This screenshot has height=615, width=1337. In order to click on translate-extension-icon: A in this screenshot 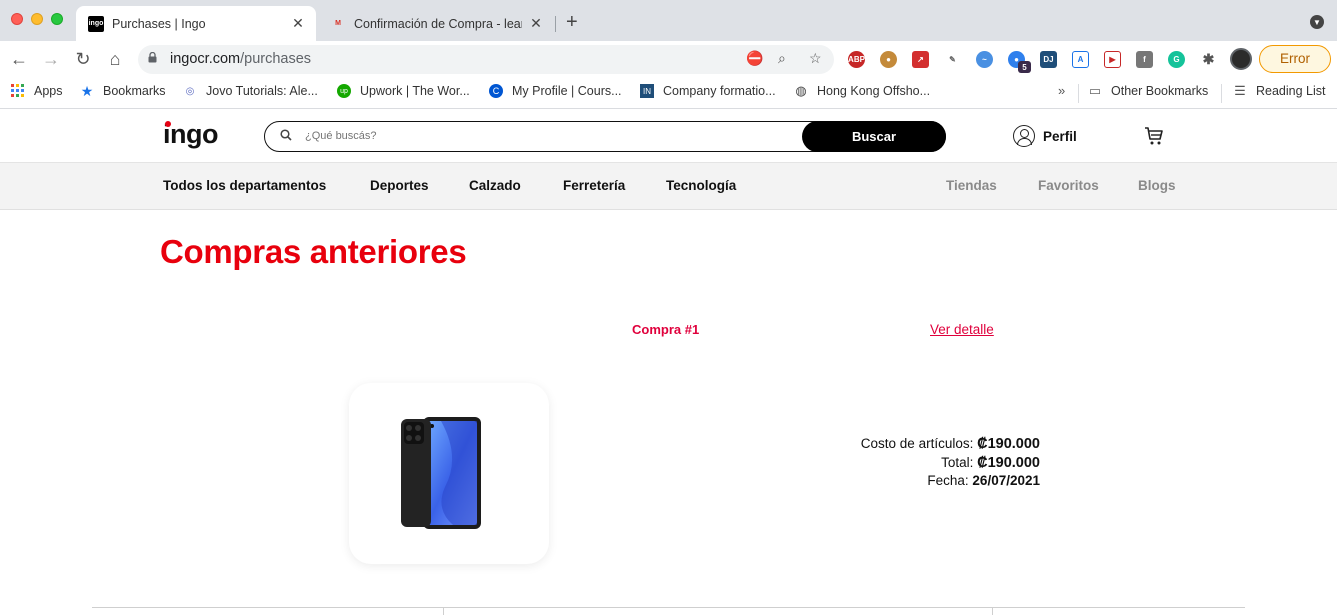, I will do `click(1080, 59)`.